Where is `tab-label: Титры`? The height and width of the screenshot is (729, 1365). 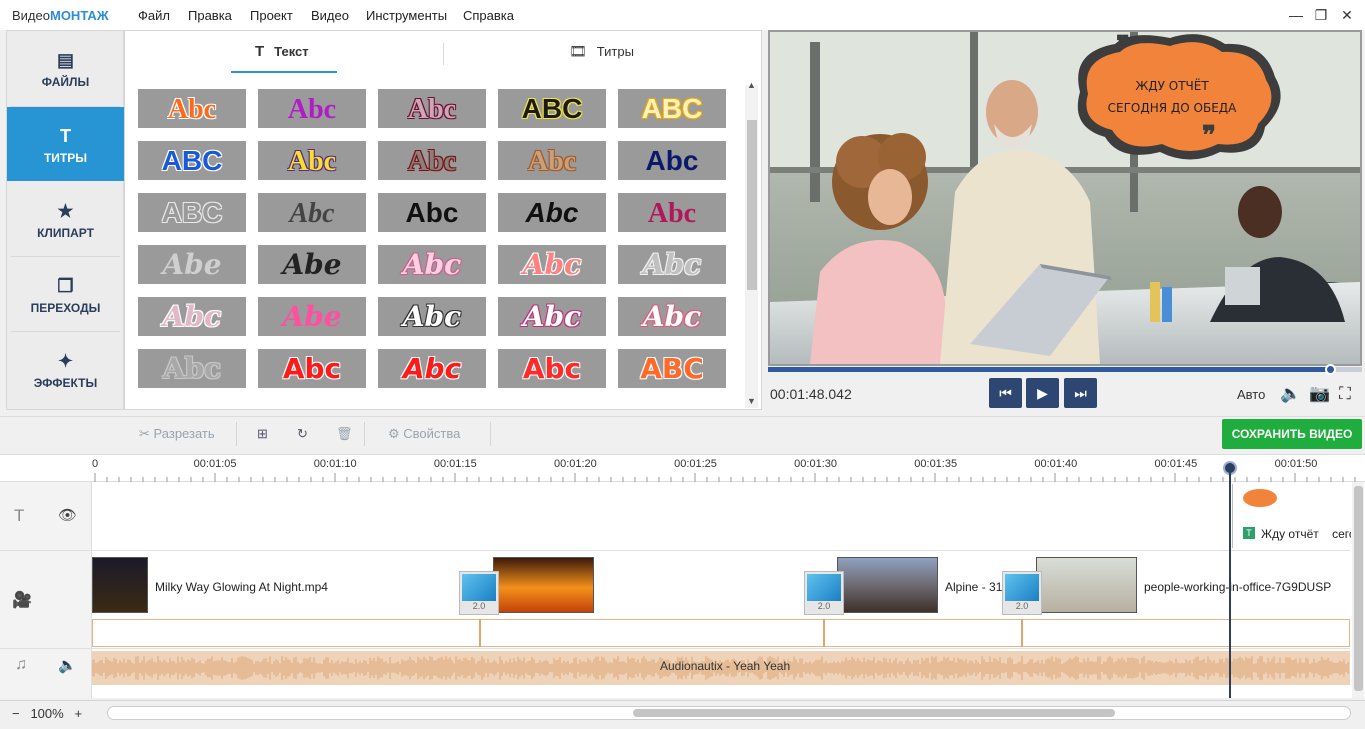 tab-label: Титры is located at coordinates (615, 51).